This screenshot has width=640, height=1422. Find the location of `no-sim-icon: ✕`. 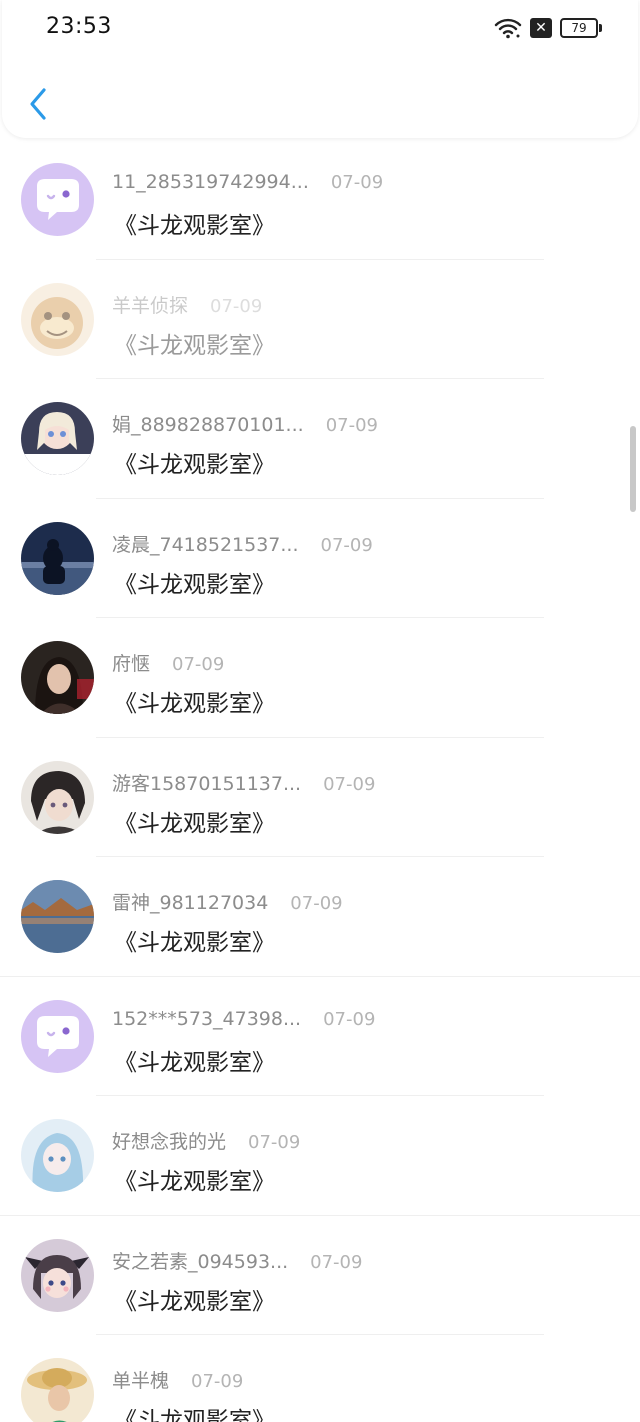

no-sim-icon: ✕ is located at coordinates (541, 28).